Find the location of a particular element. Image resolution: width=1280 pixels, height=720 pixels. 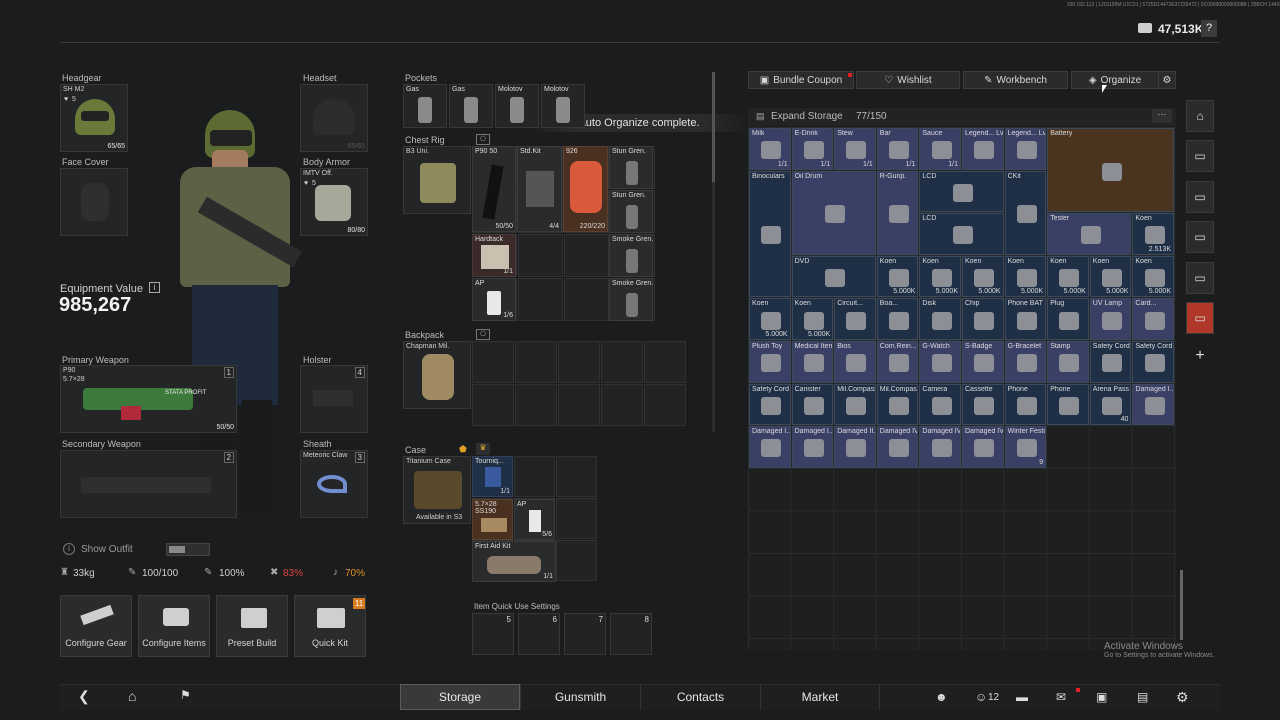

storage-item: Sauce 1/1 is located at coordinates (940, 149).